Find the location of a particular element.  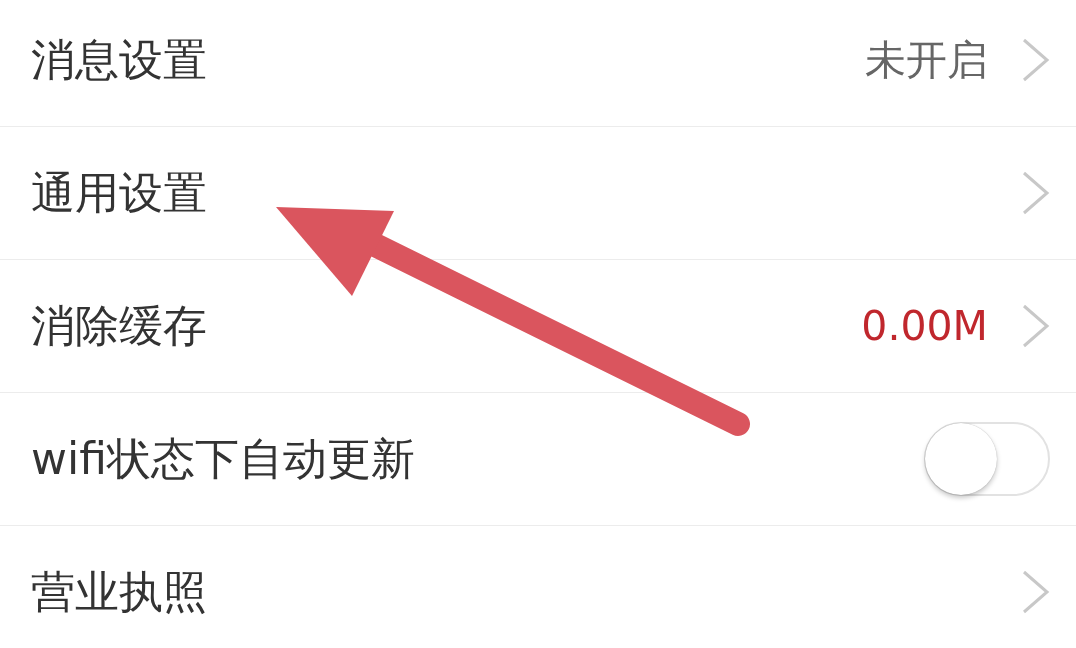

row-label: 通用设置 is located at coordinates (119, 192).